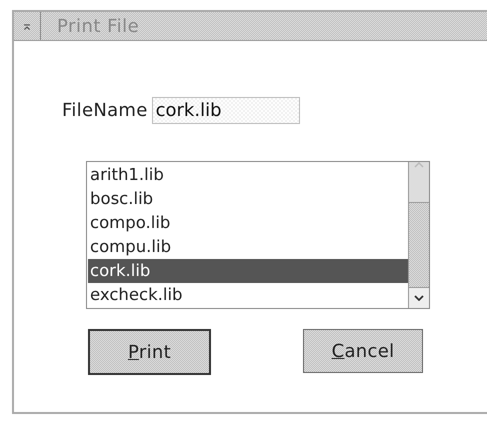 The height and width of the screenshot is (434, 487). What do you see at coordinates (419, 298) in the screenshot?
I see `scroll-down-icon` at bounding box center [419, 298].